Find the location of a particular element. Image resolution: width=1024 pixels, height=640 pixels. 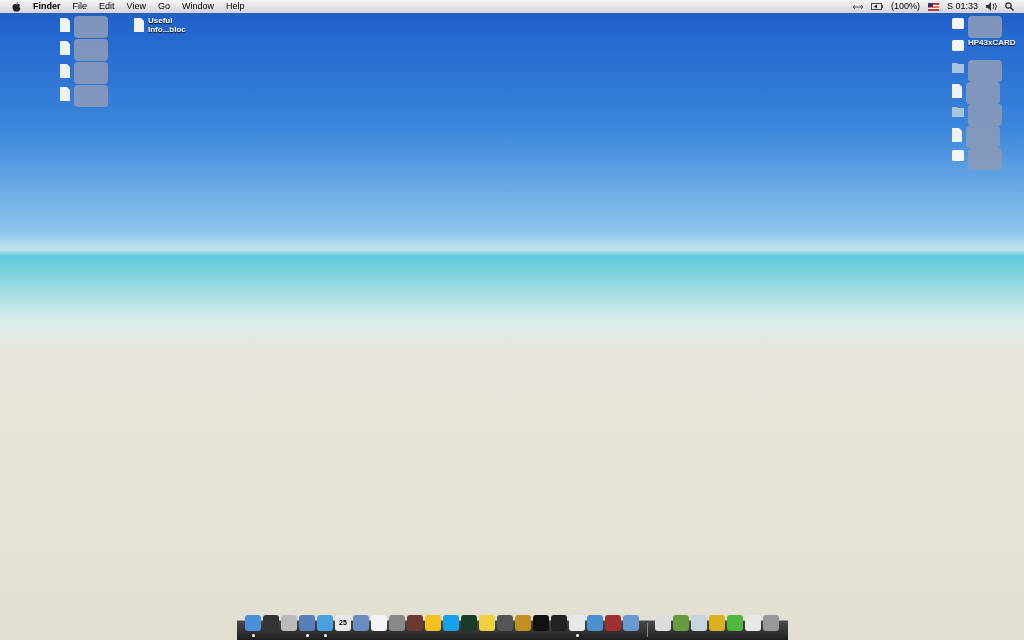

battery-percentage: (100%) is located at coordinates (905, 6).